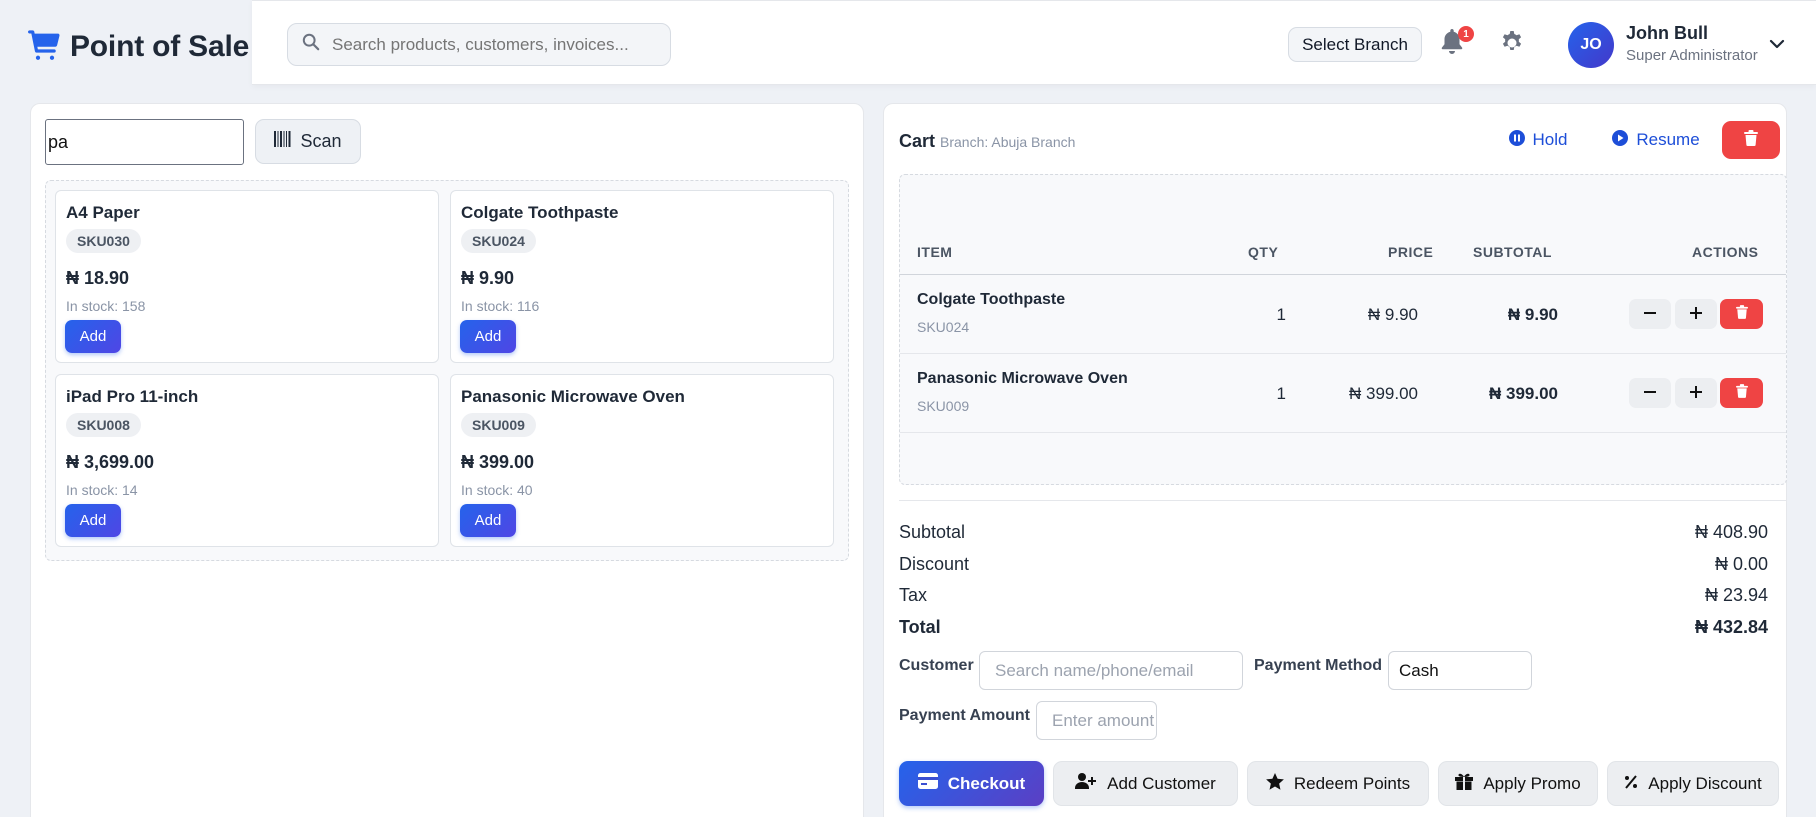 This screenshot has height=817, width=1816. Describe the element at coordinates (498, 425) in the screenshot. I see `product-sku: SKU009` at that location.